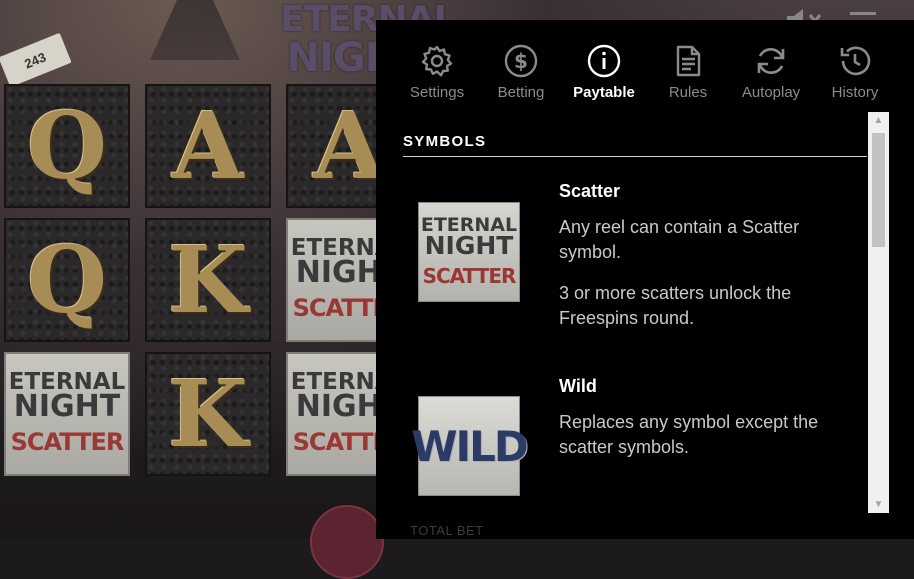  I want to click on tab-label: History, so click(855, 92).